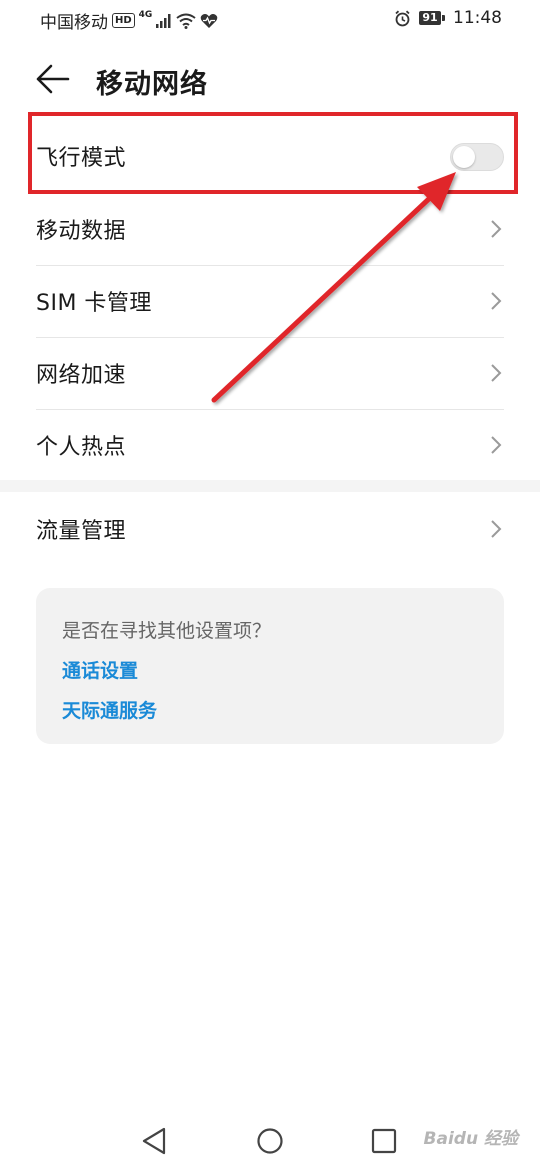 This screenshot has height=1170, width=540. Describe the element at coordinates (270, 529) in the screenshot. I see `data-usage-row: 流量管理` at that location.